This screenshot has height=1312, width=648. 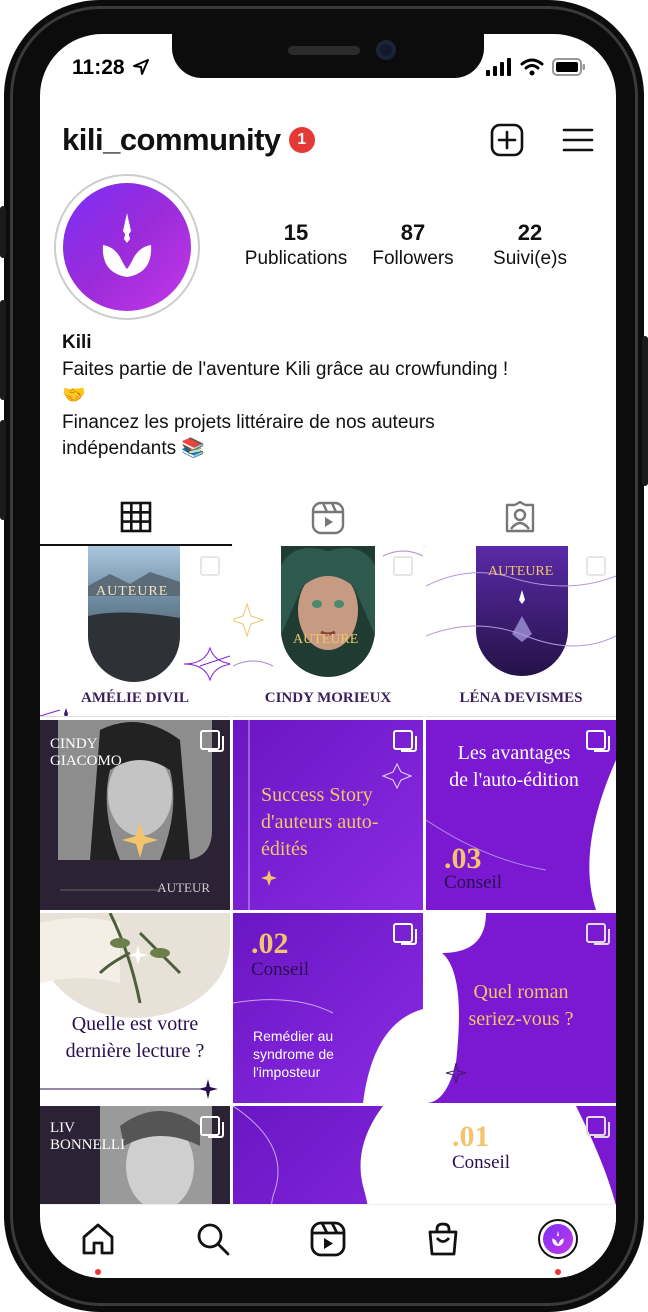 I want to click on post-quel-roman: Quel roman seriez-vous ?, so click(x=521, y=1008).